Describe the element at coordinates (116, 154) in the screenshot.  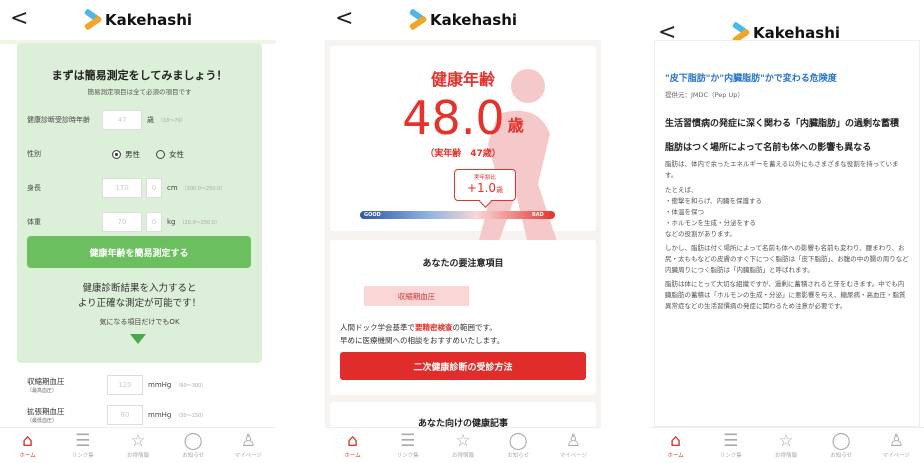
I see `radio-checked-icon` at that location.